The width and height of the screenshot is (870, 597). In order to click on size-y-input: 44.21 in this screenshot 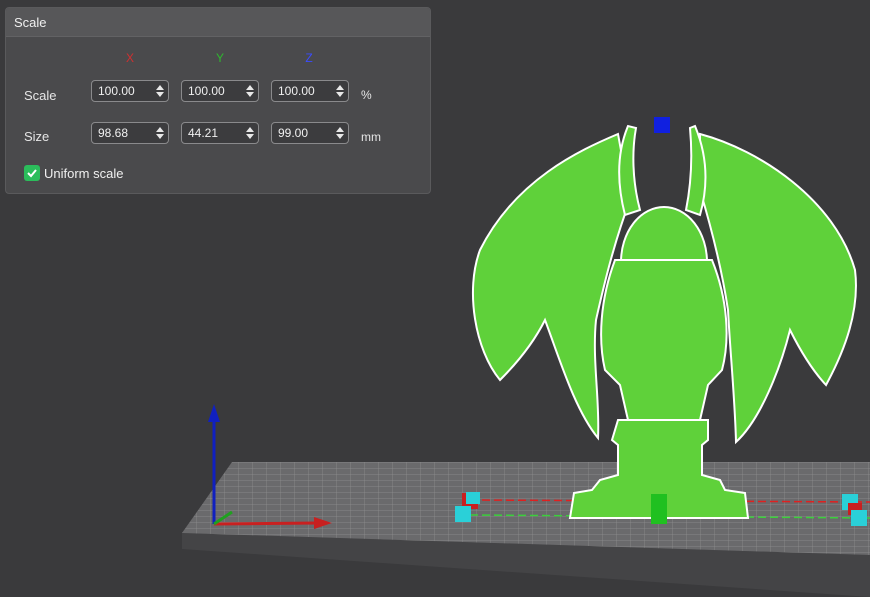, I will do `click(220, 133)`.